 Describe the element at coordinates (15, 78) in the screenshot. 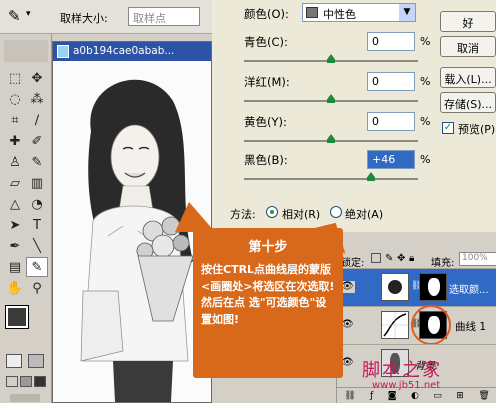

I see `marquee-tool-icon: ⬚` at that location.